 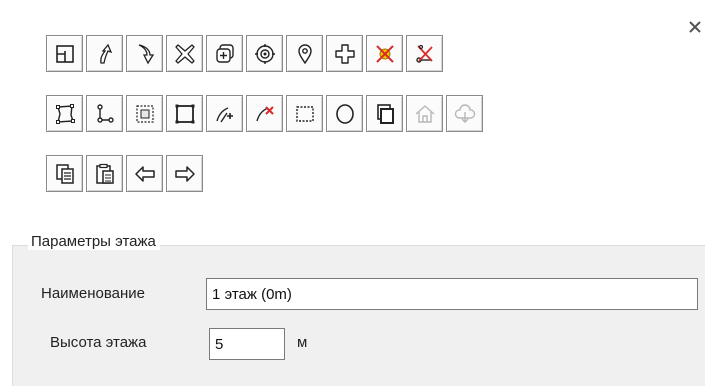 I want to click on arrow-curve-down-icon, so click(x=146, y=53).